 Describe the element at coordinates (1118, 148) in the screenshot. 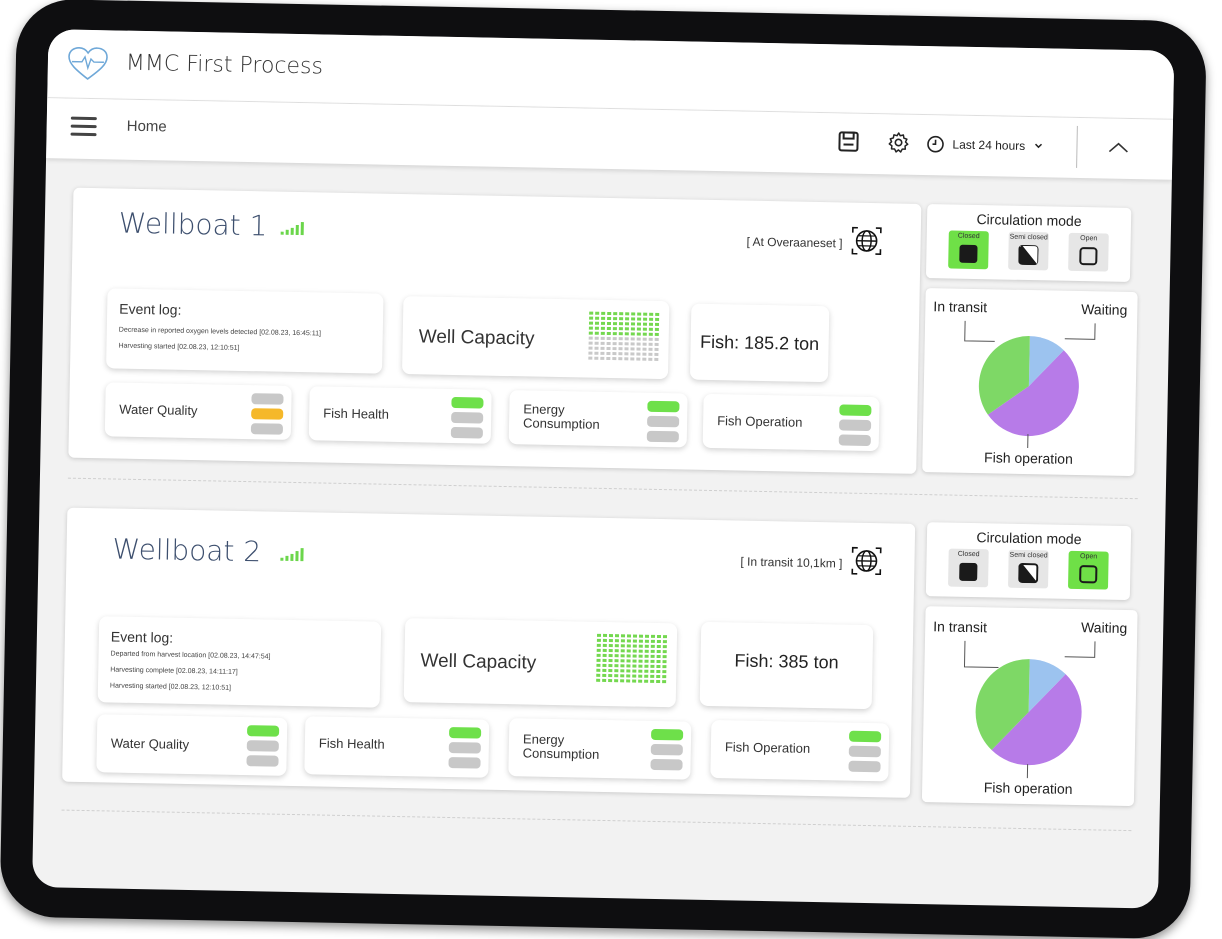

I see `chevron-up-icon` at that location.